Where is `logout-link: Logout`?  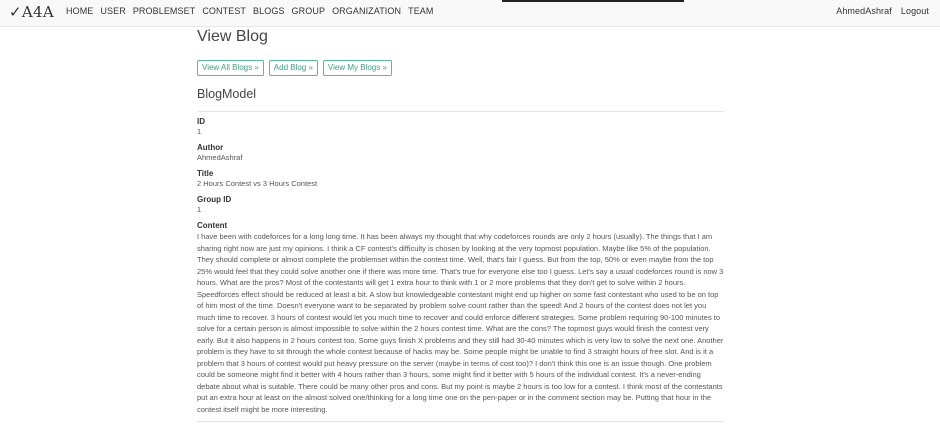 logout-link: Logout is located at coordinates (915, 11).